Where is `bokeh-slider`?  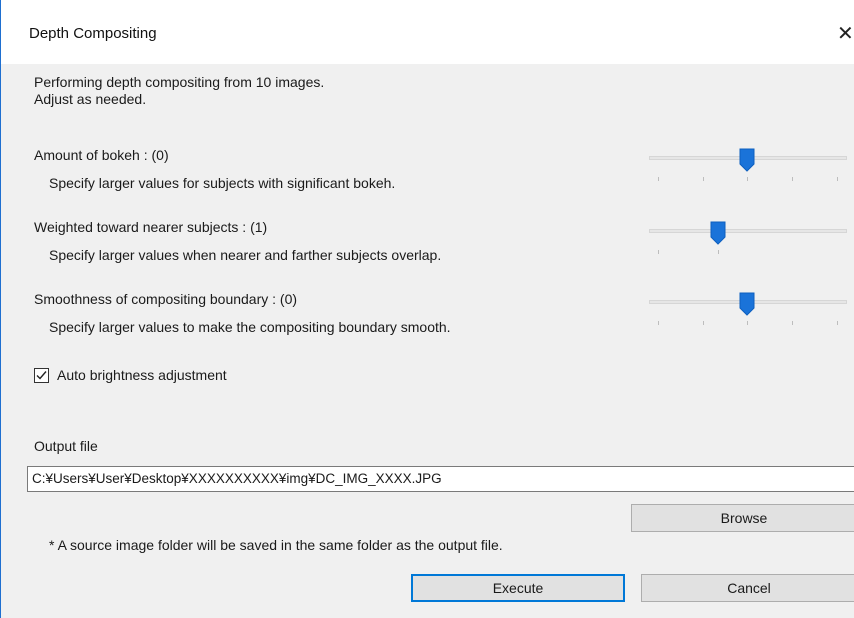
bokeh-slider is located at coordinates (748, 166).